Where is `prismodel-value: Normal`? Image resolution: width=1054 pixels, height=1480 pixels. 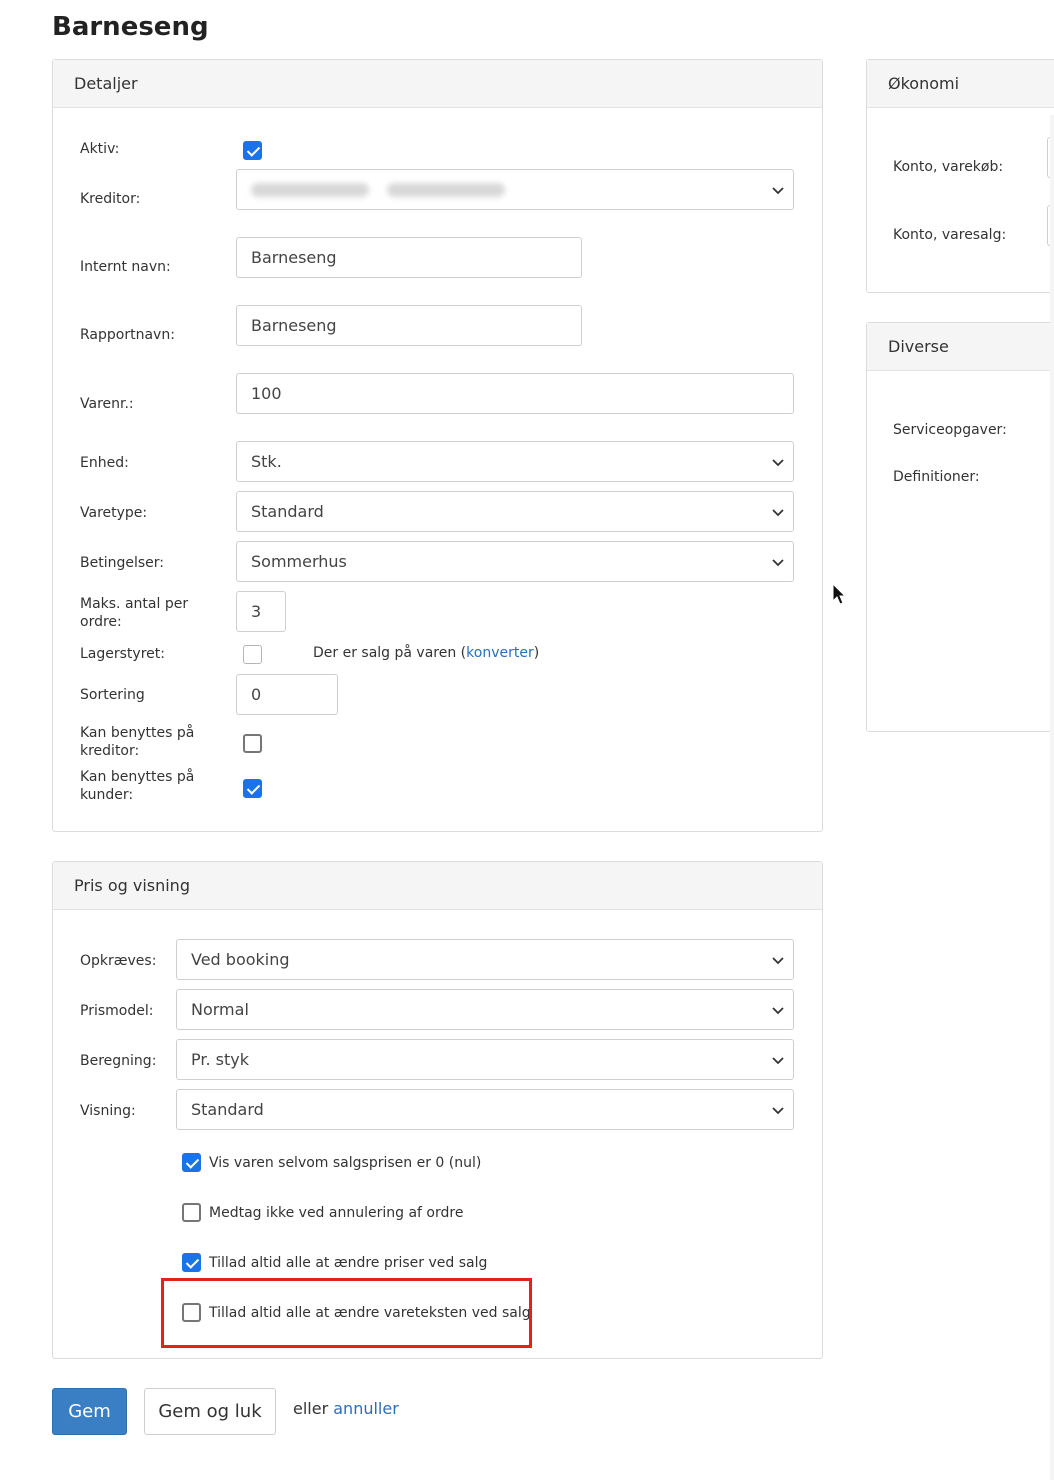
prismodel-value: Normal is located at coordinates (220, 1009).